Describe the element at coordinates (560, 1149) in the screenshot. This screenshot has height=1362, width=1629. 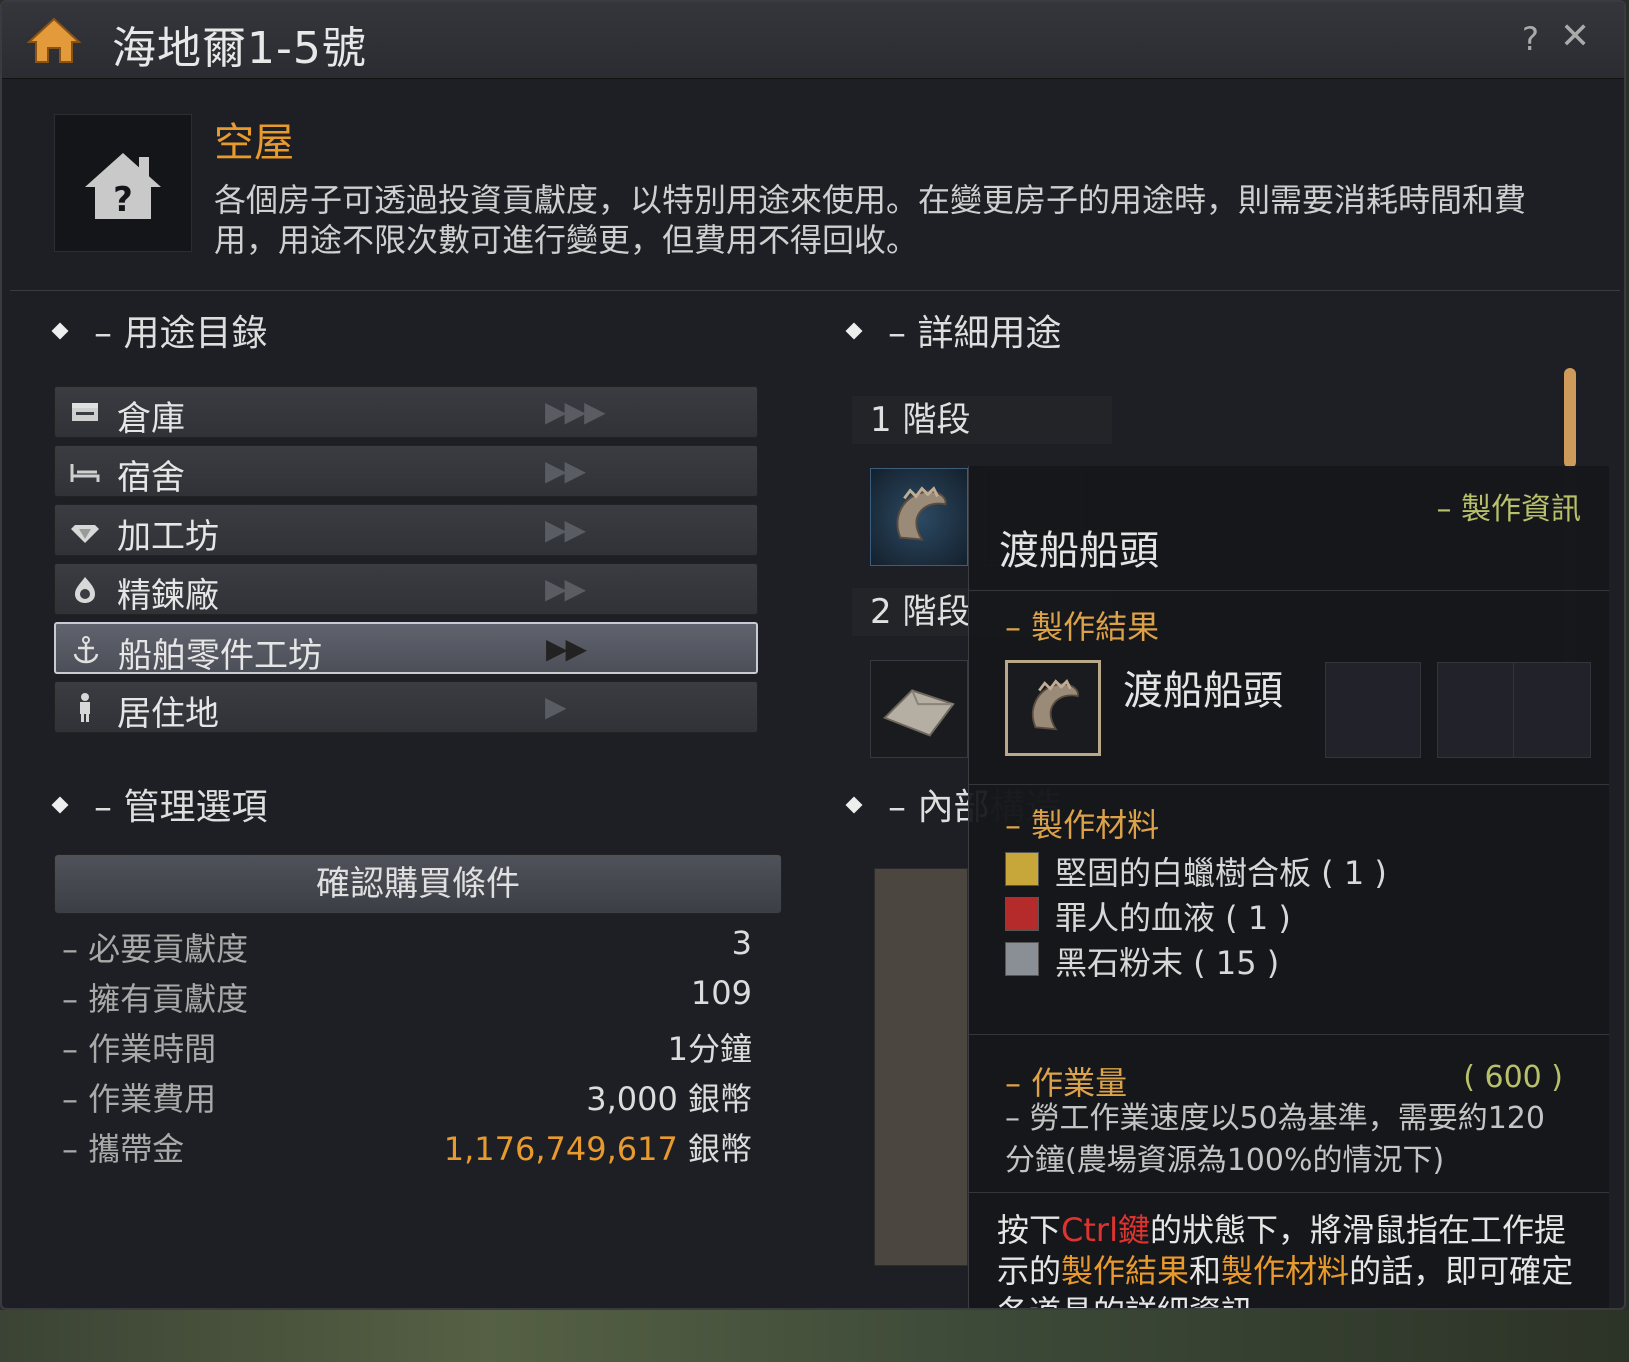
I see `silver-amount: 1,176,749,617` at that location.